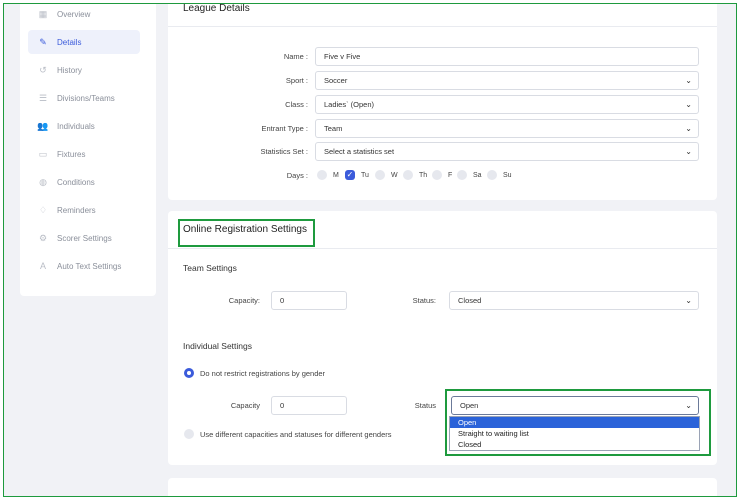 This screenshot has height=502, width=741. I want to click on highlight-box-title, so click(246, 233).